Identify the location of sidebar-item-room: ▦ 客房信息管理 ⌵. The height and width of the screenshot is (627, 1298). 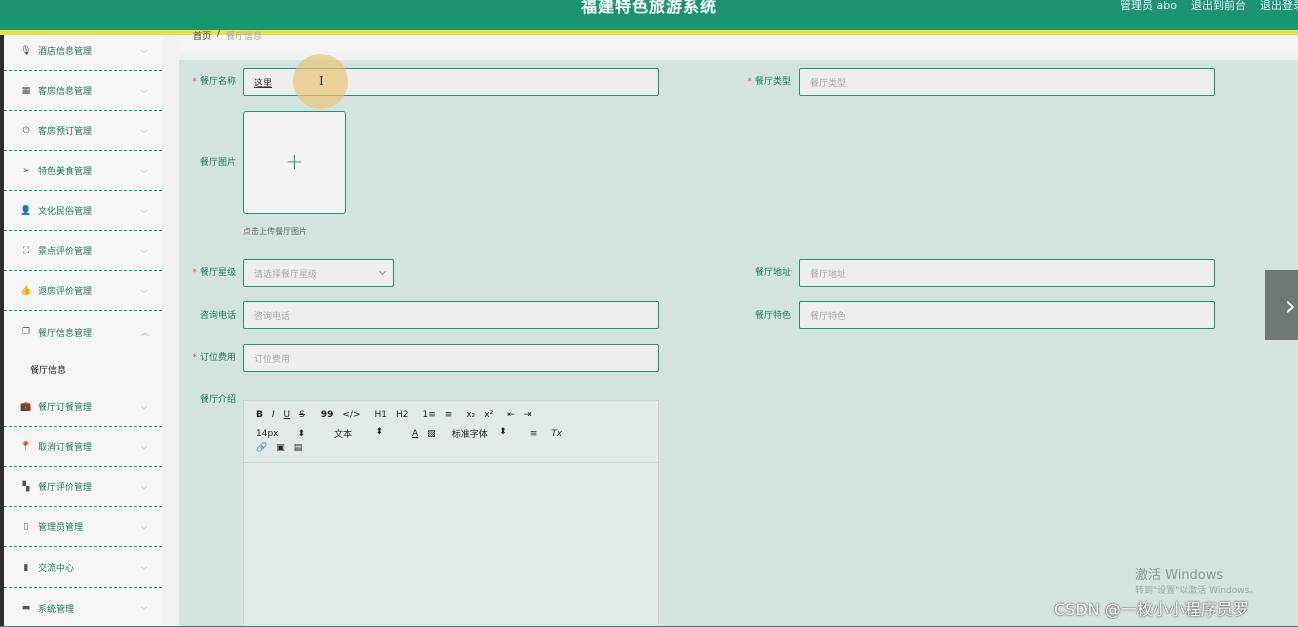
(83, 91).